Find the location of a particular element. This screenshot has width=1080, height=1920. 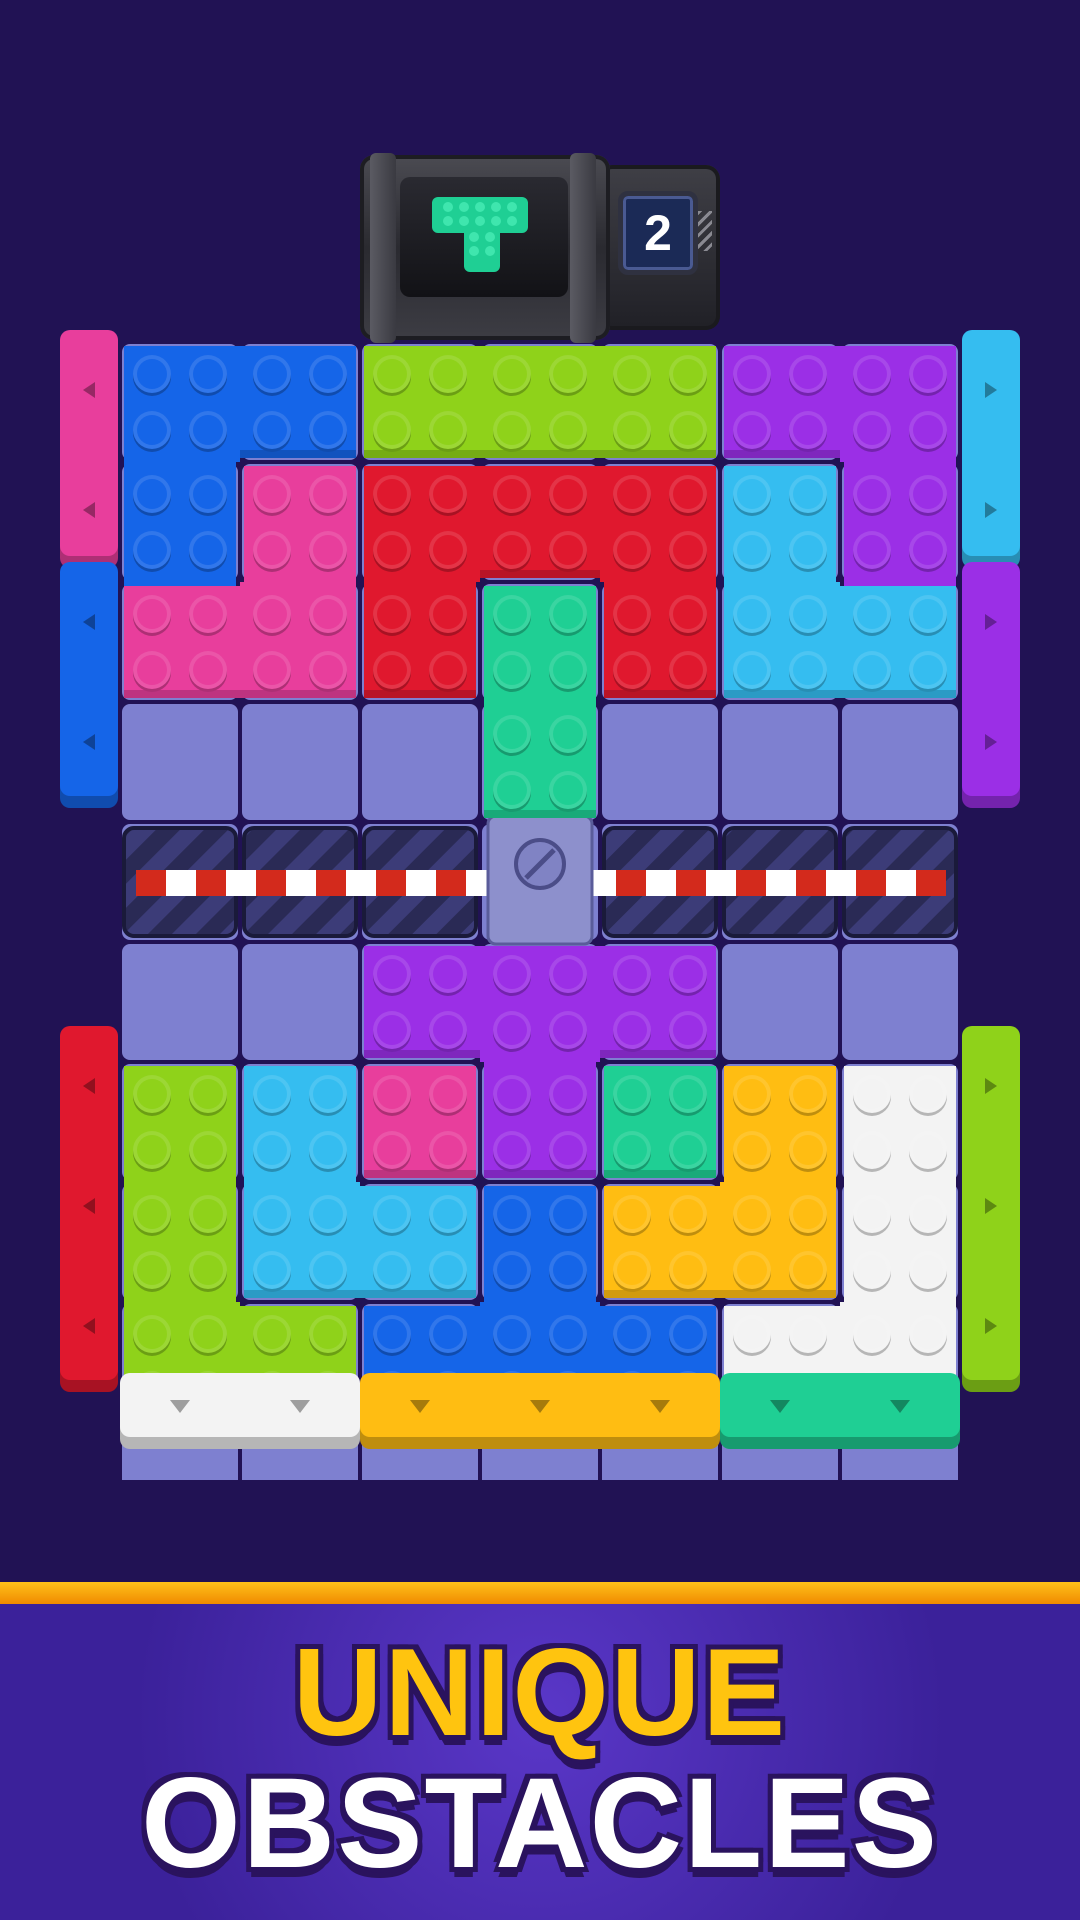

exit-gate-yellow is located at coordinates (540, 1411).